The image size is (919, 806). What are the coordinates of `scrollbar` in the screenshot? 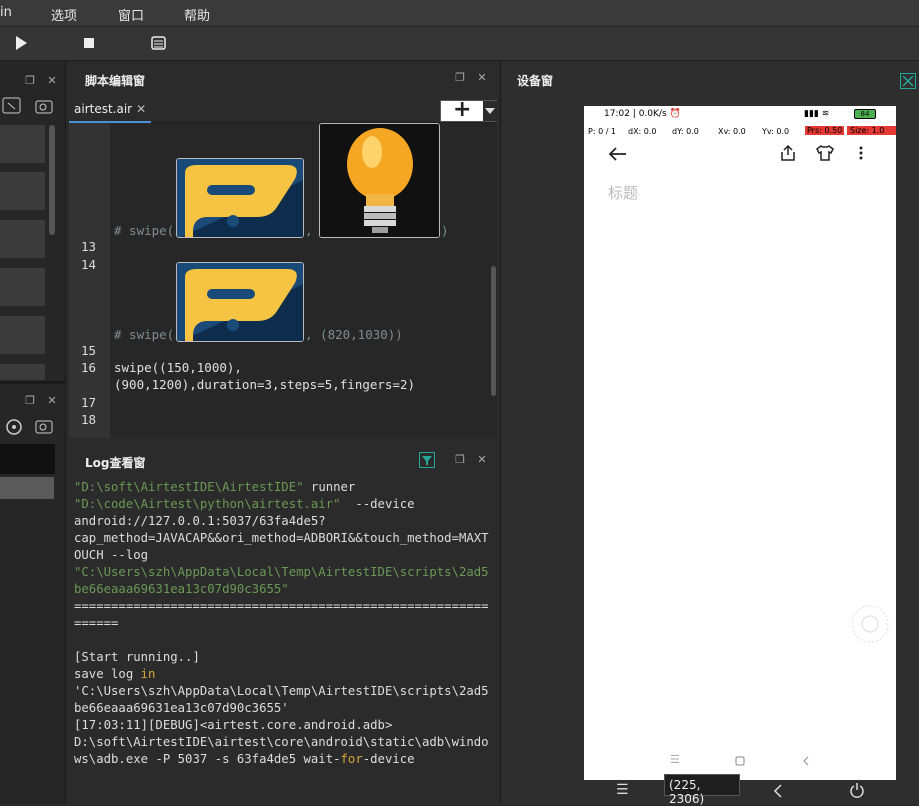 It's located at (52, 180).